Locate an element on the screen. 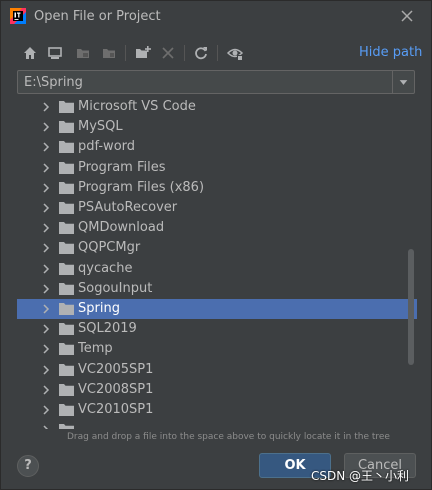  title-bar: Open File or Project is located at coordinates (216, 17).